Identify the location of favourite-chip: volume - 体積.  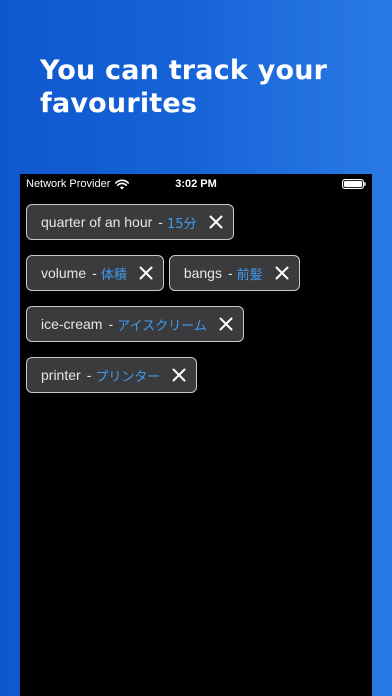
(95, 273).